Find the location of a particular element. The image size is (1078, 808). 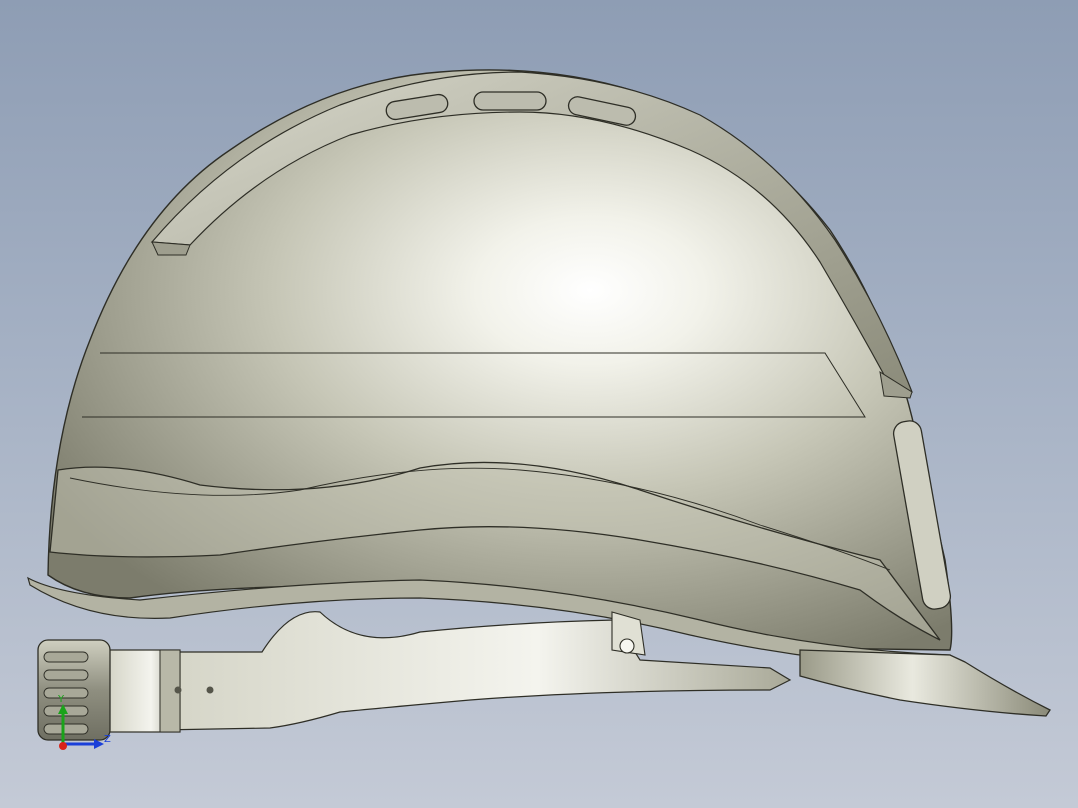

x-axis-dot is located at coordinates (63, 746).